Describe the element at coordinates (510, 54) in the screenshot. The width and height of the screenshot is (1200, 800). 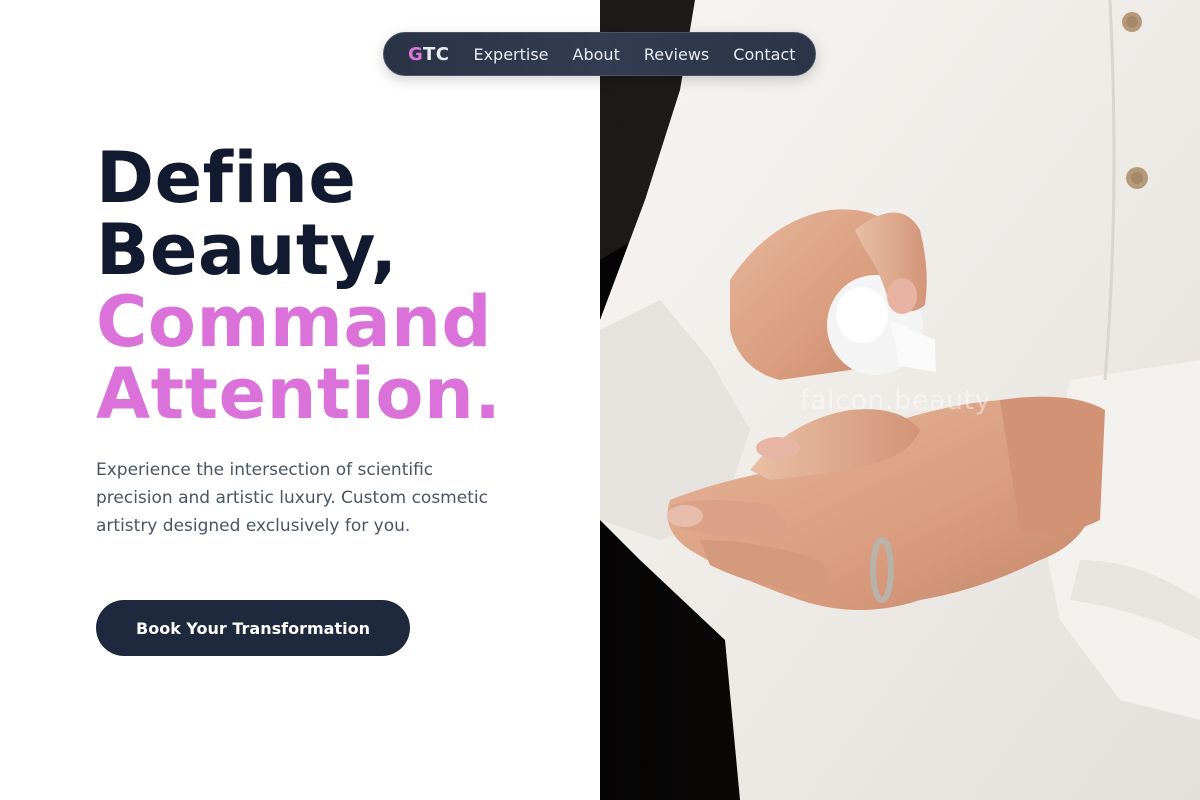
I see `nav-link-expertise: Expertise` at that location.